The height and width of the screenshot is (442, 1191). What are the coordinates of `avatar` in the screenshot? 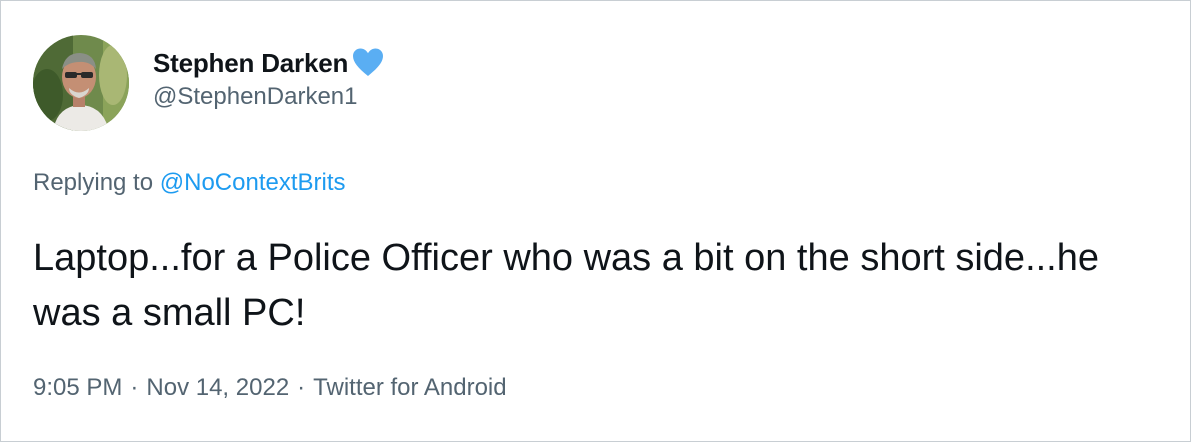 It's located at (81, 83).